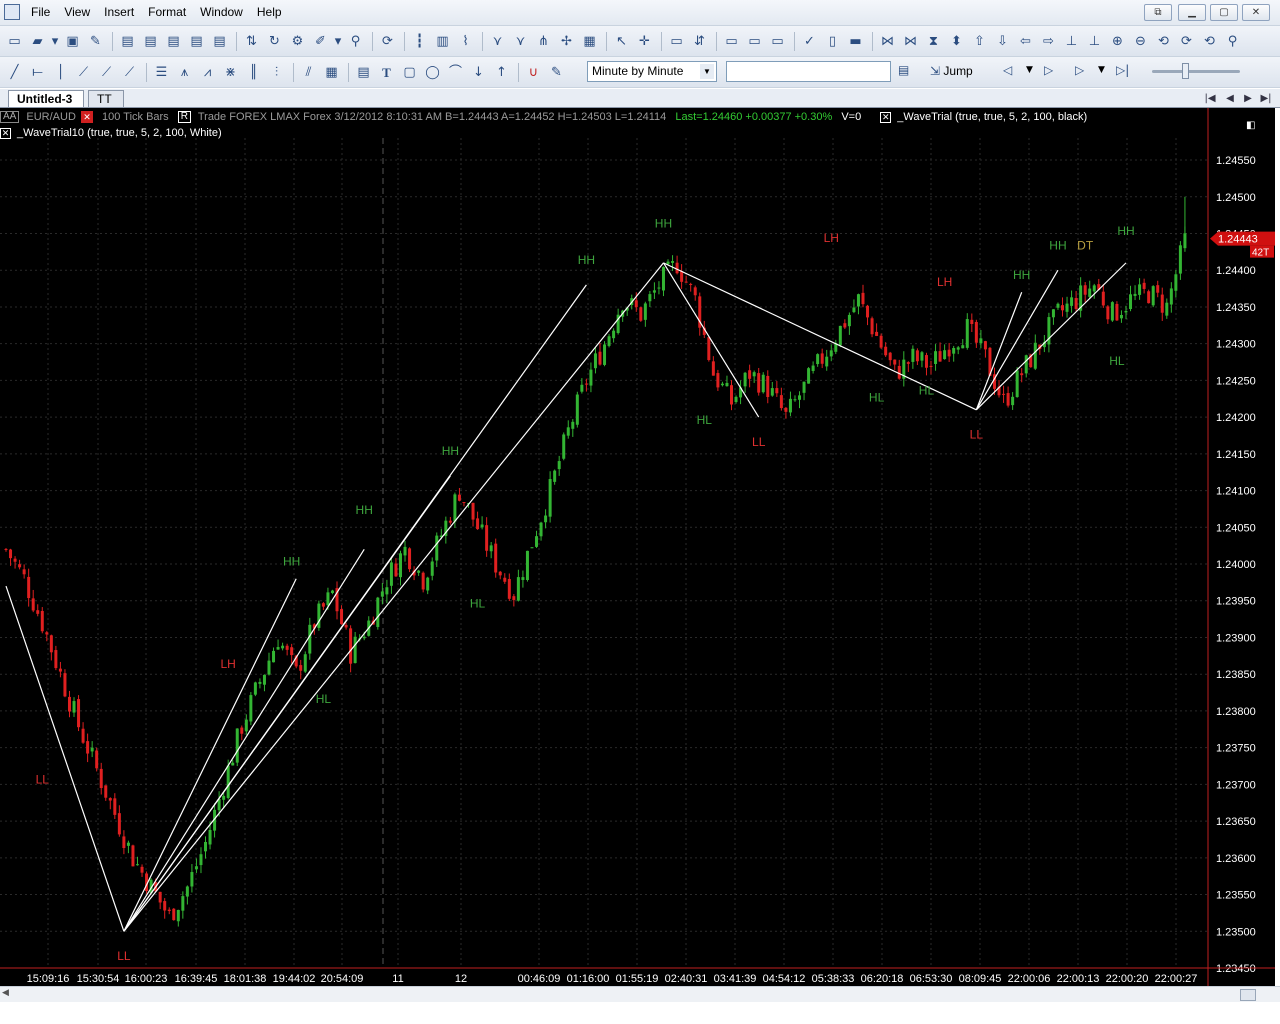  Describe the element at coordinates (184, 117) in the screenshot. I see `r-button: R` at that location.